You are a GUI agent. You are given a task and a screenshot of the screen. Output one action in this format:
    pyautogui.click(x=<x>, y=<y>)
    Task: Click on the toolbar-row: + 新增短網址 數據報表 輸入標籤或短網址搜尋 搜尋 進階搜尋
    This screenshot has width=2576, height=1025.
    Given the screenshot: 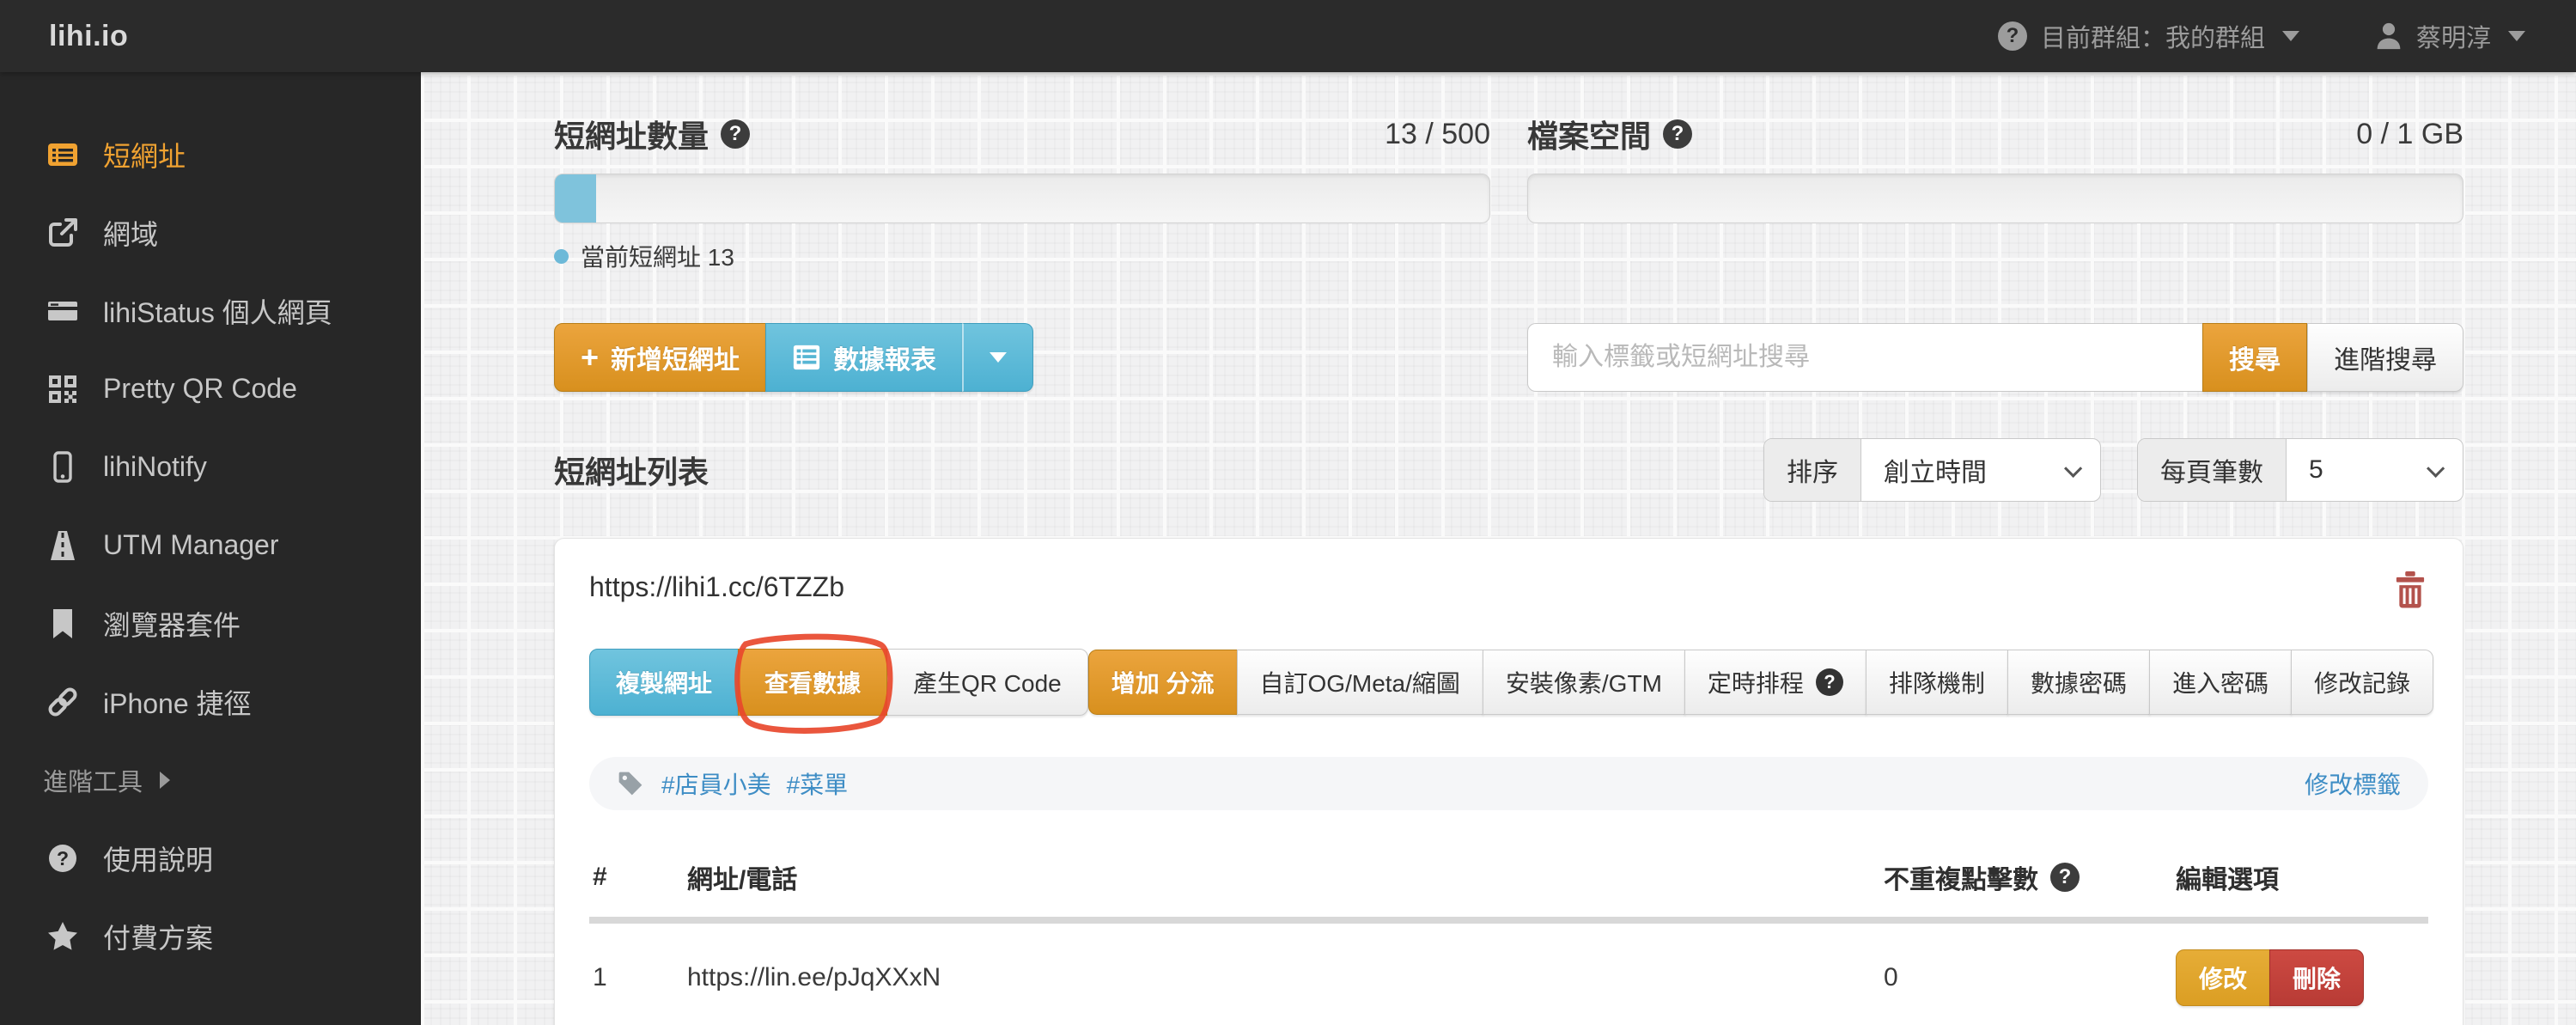 What is the action you would take?
    pyautogui.click(x=1508, y=357)
    